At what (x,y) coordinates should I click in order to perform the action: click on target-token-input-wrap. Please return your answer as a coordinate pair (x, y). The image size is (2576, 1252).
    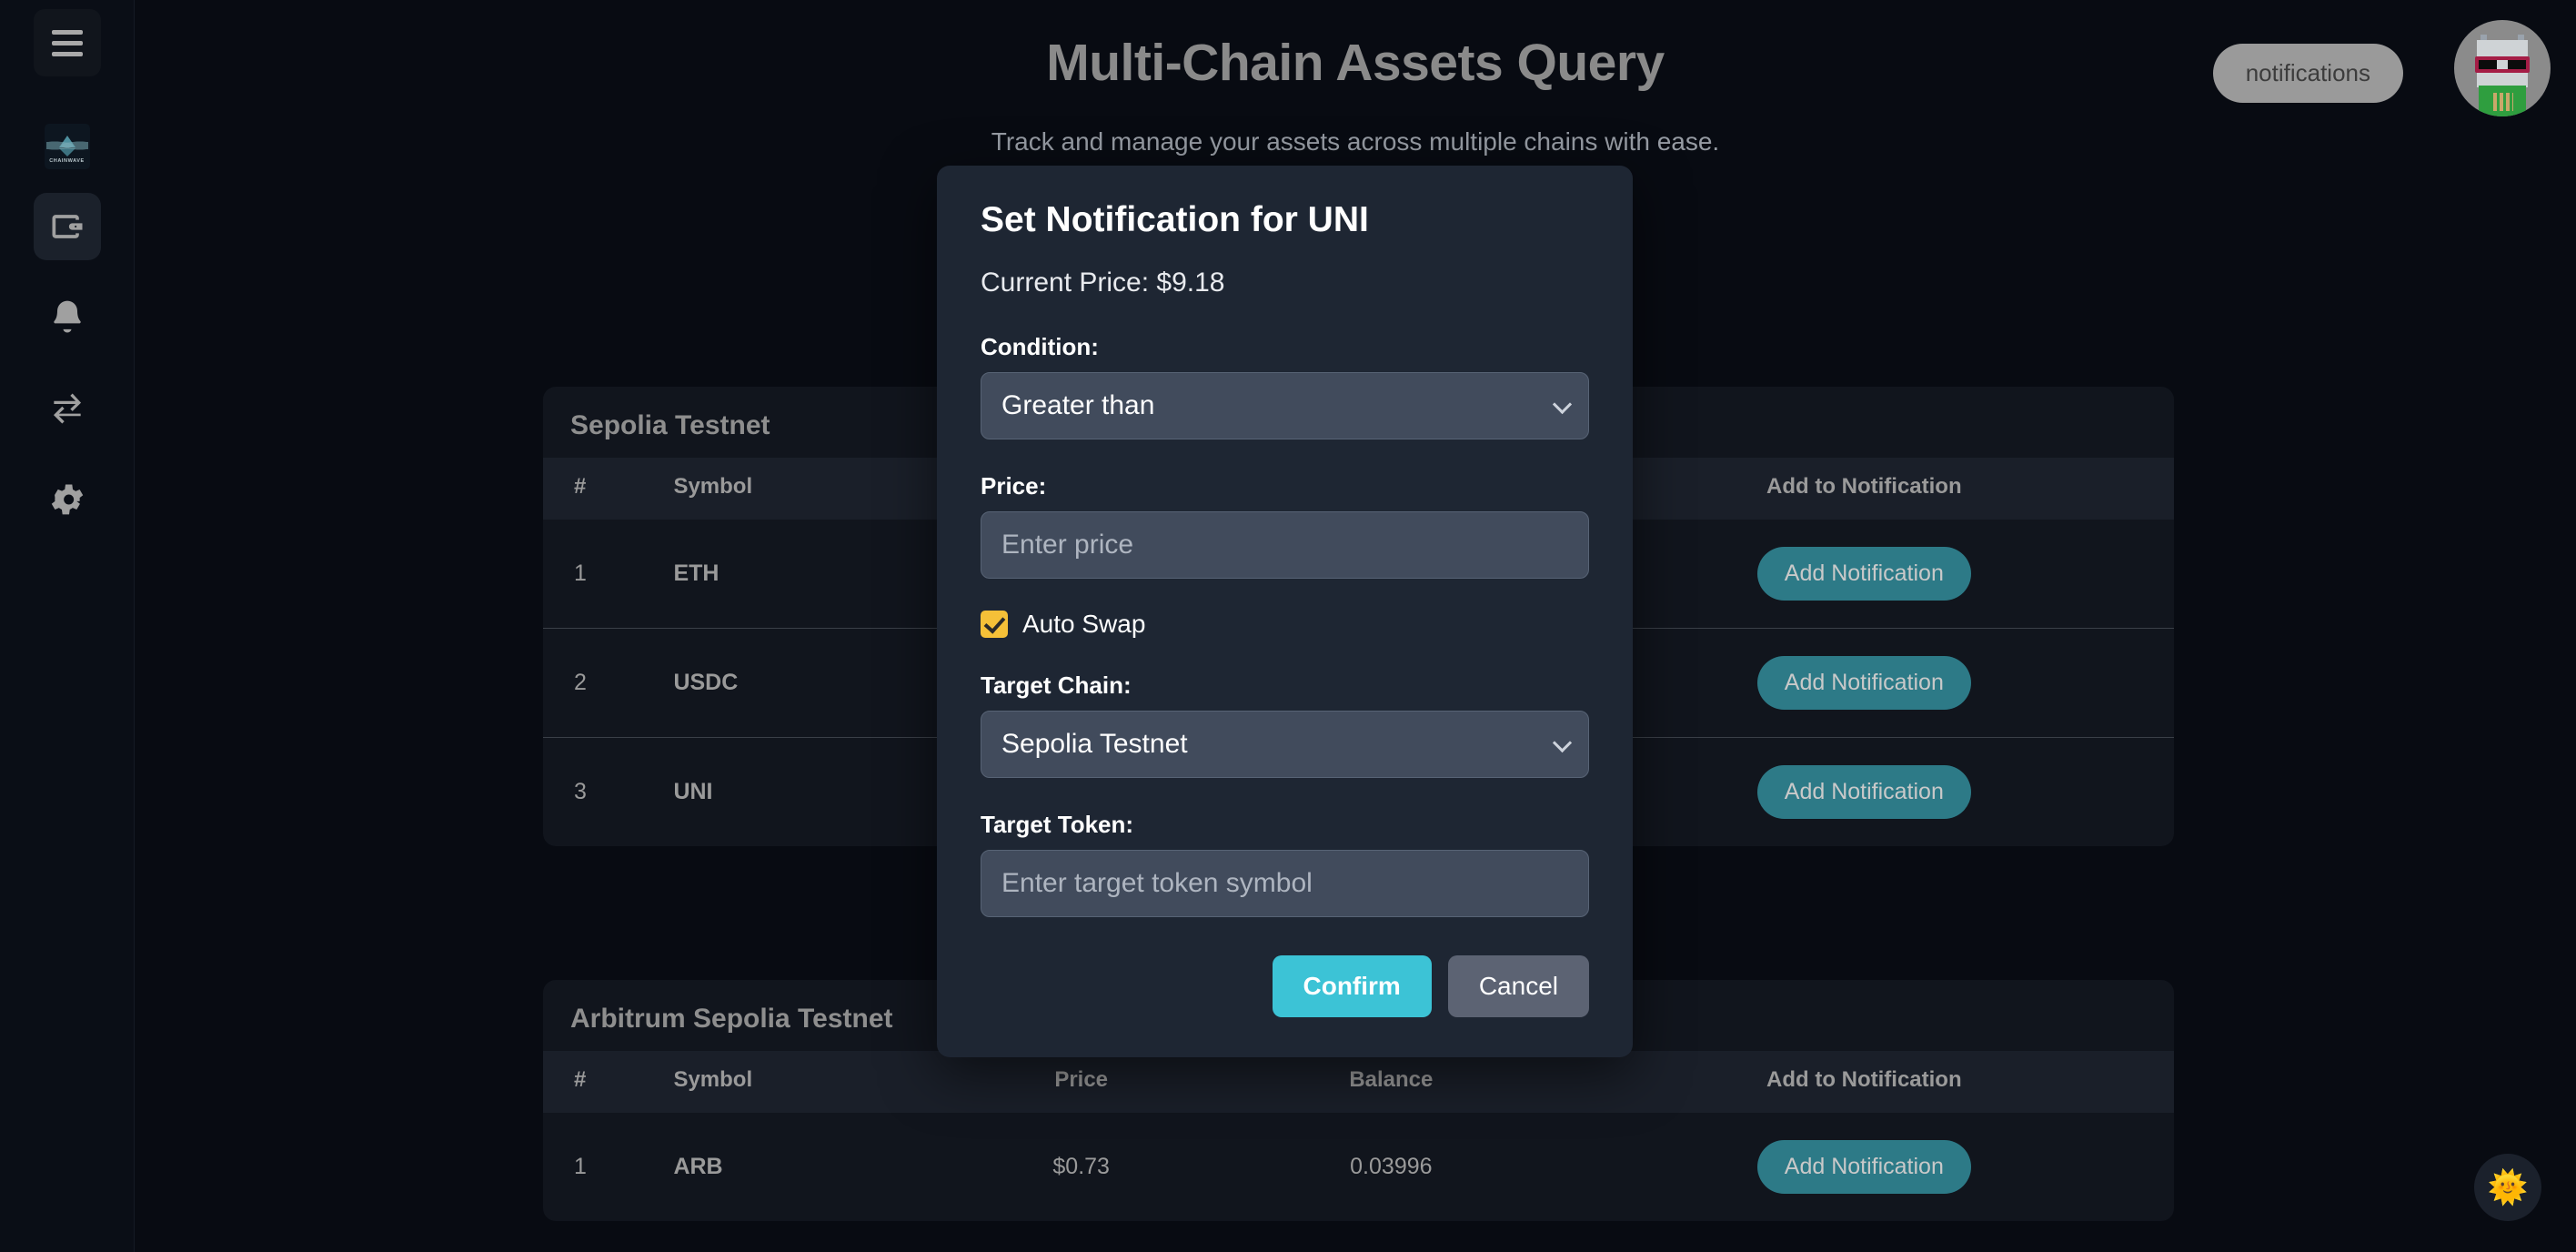
    Looking at the image, I should click on (1285, 883).